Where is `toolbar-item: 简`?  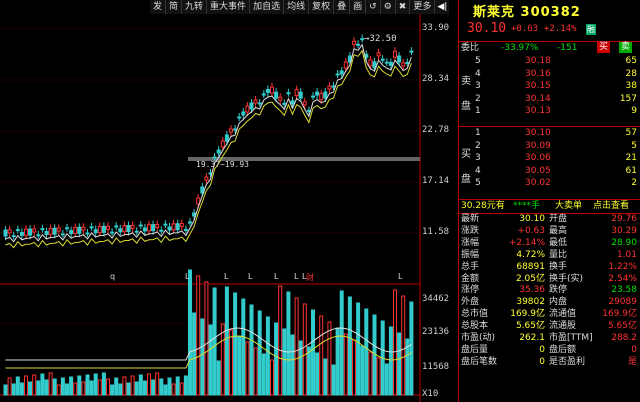 toolbar-item: 简 is located at coordinates (174, 7).